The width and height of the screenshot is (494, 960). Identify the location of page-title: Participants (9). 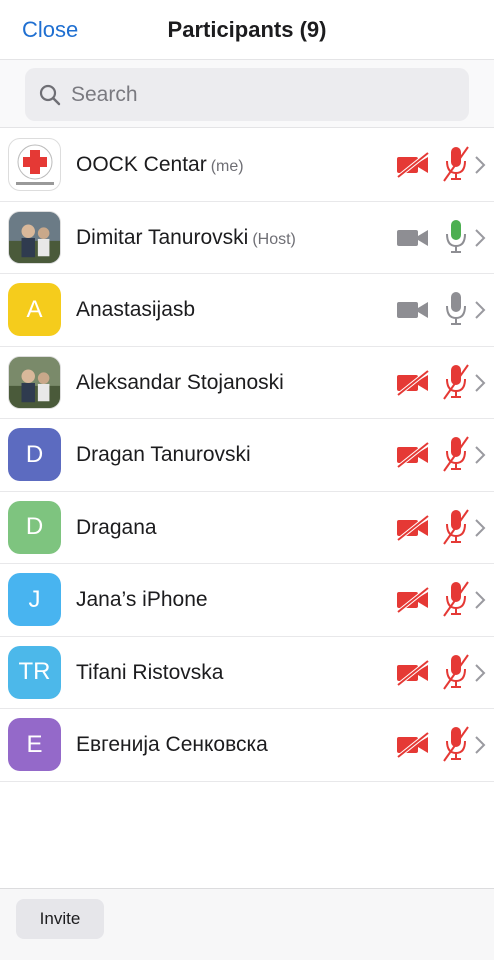
(247, 29).